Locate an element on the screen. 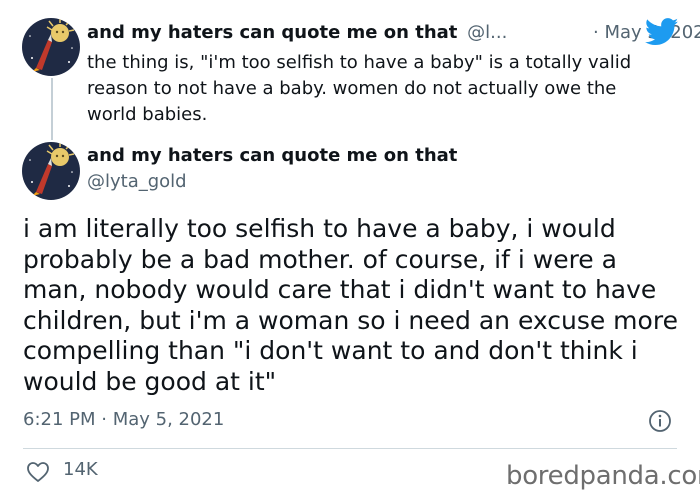 This screenshot has width=700, height=501. heart-icon is located at coordinates (38, 472).